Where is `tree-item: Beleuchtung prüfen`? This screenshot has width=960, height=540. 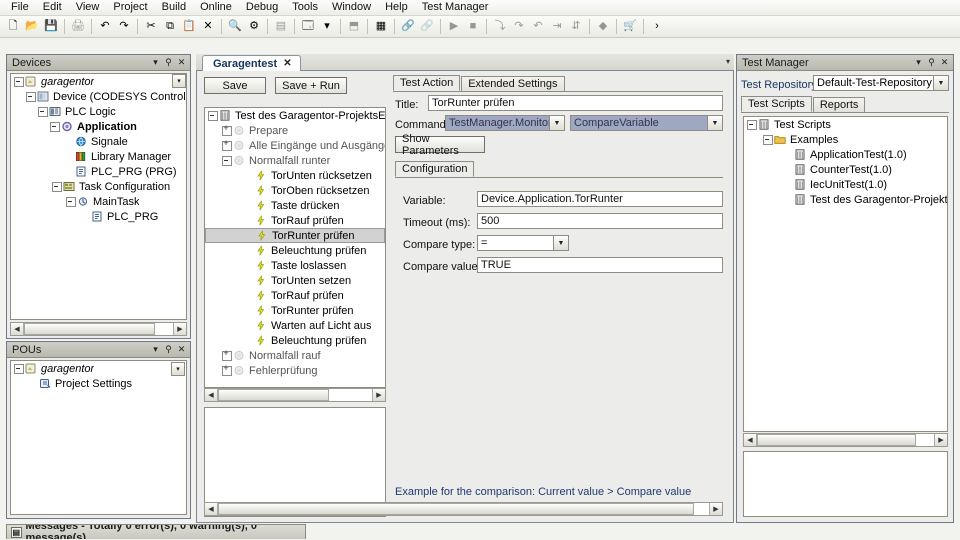
tree-item: Beleuchtung prüfen is located at coordinates (295, 340).